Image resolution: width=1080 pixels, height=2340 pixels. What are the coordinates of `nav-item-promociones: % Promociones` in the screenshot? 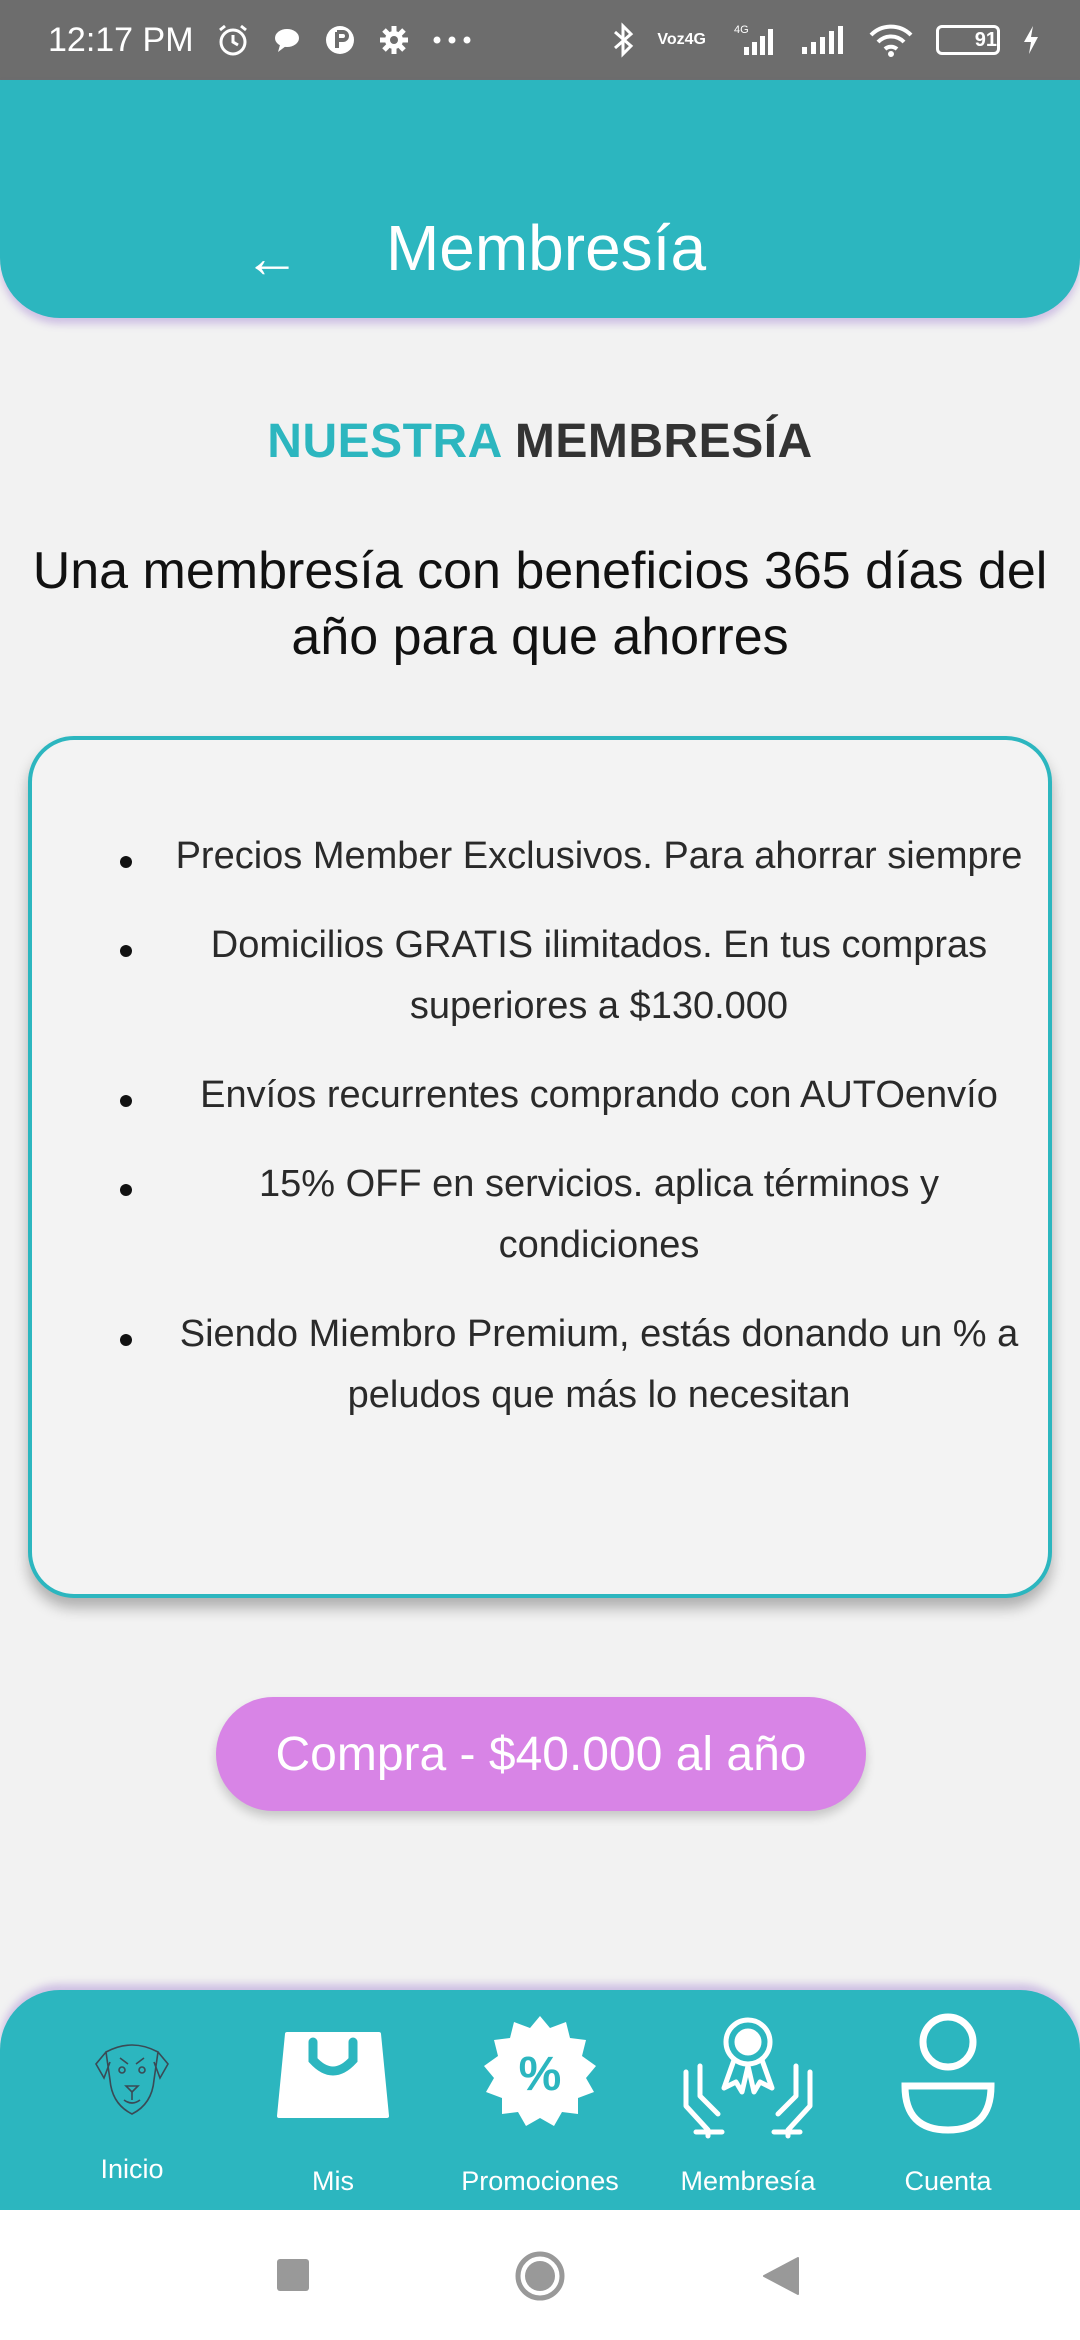 It's located at (540, 2100).